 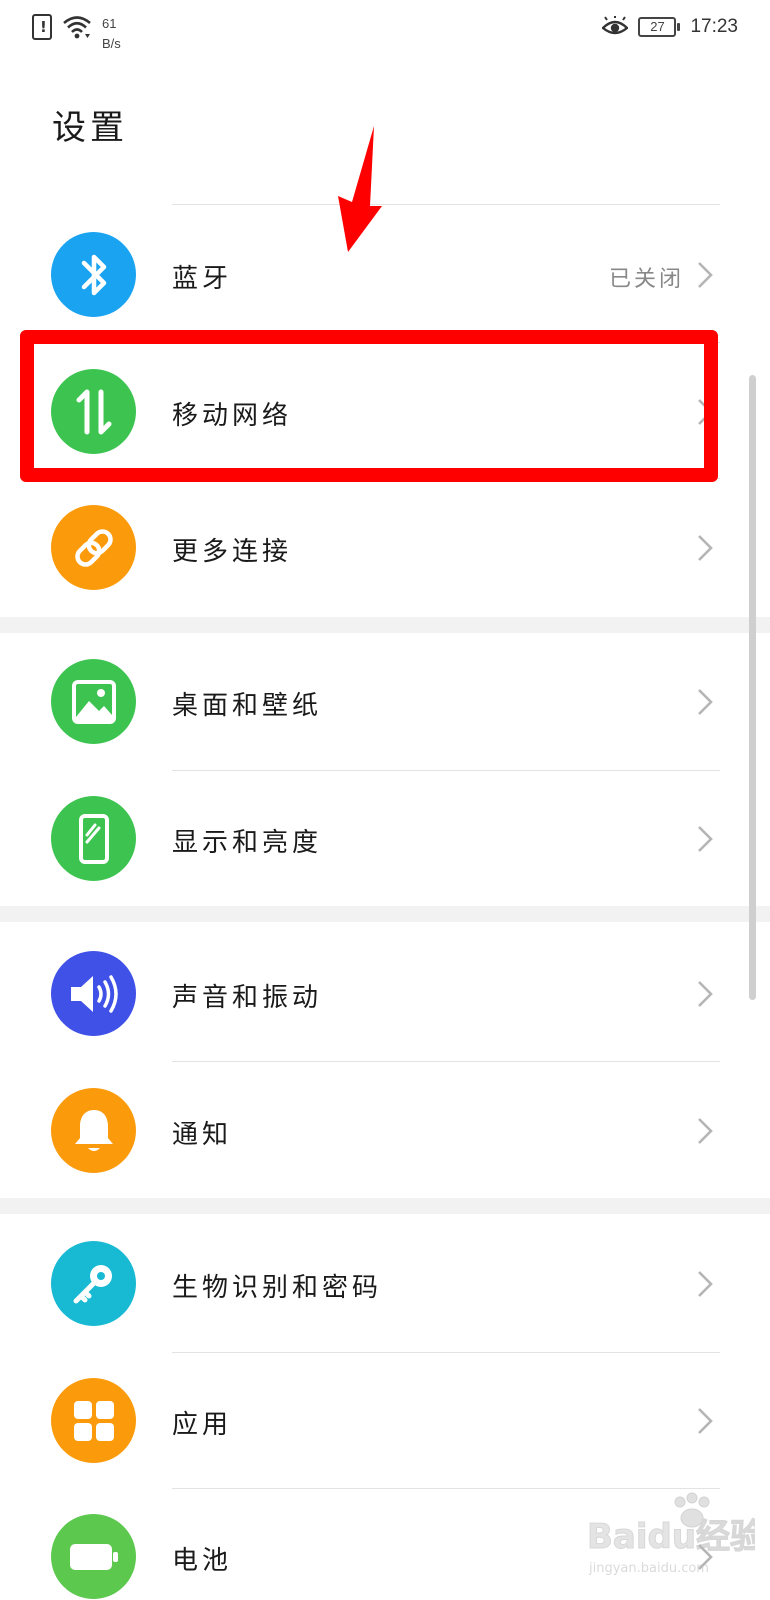 I want to click on settings-item-apps: 应用, so click(x=385, y=1420).